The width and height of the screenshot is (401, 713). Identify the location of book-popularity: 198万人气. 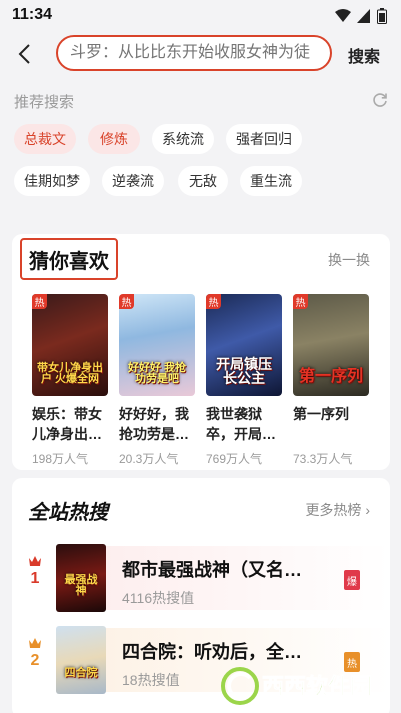
(60, 459).